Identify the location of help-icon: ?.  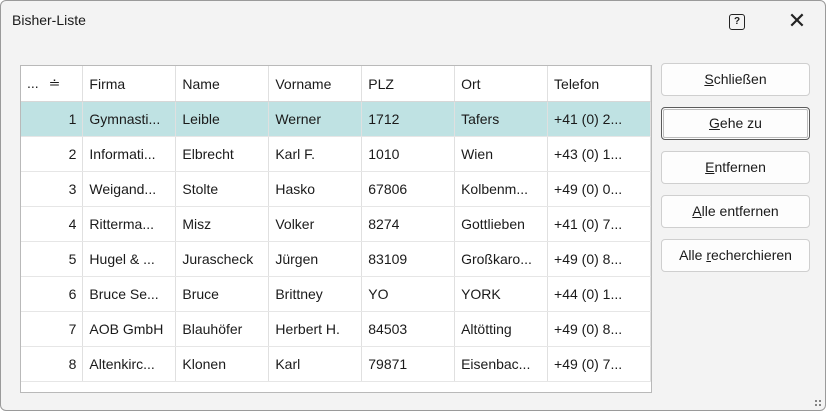
(737, 22).